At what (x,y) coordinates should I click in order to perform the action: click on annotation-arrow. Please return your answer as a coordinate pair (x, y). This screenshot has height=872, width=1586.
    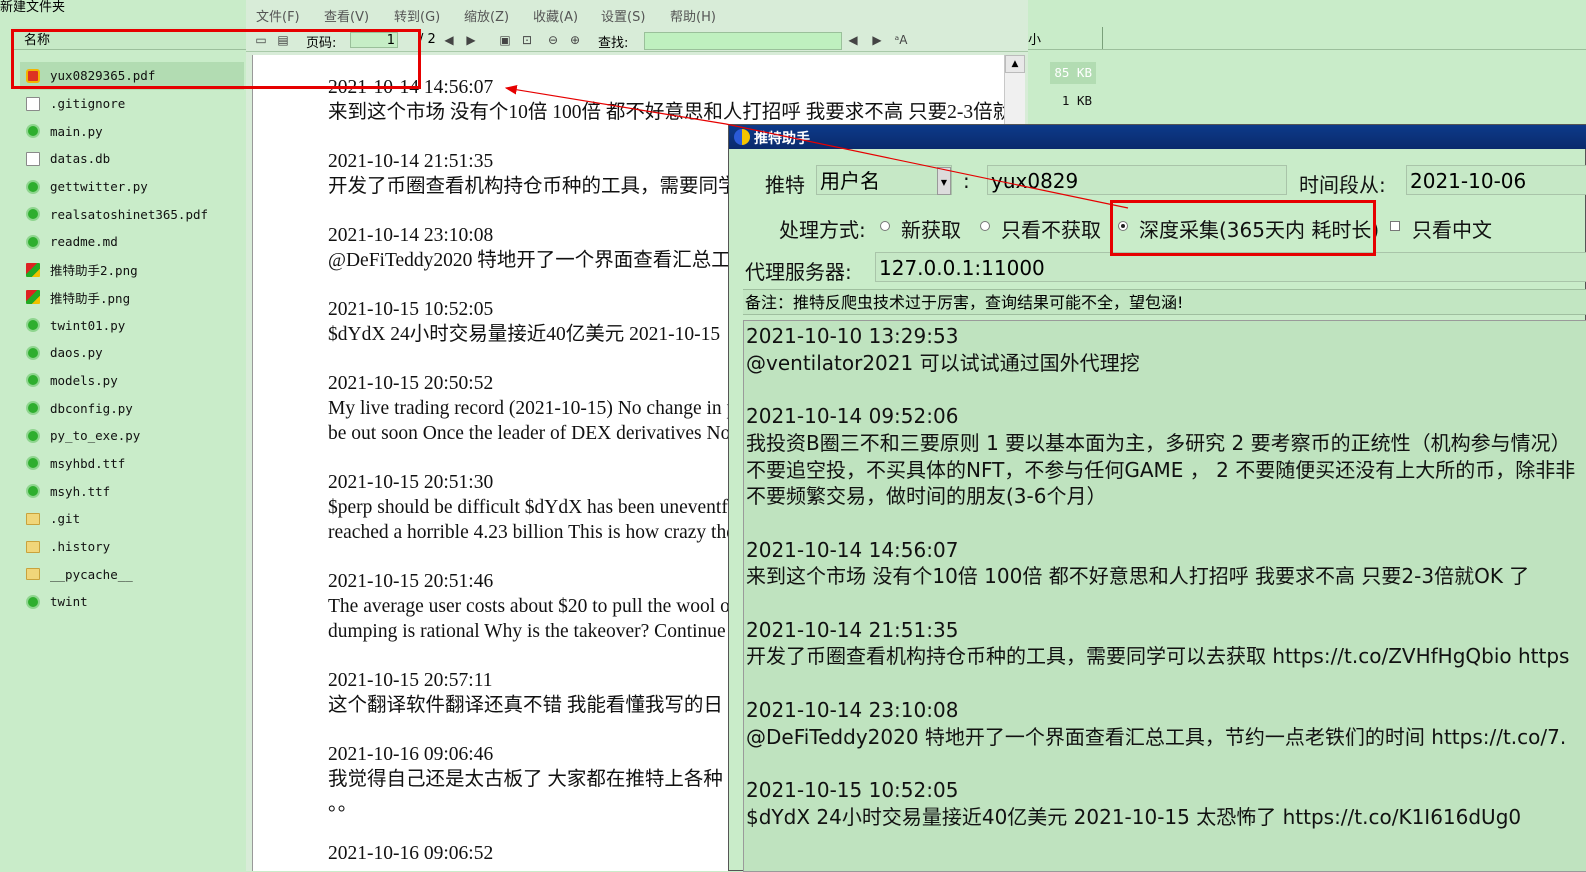
    Looking at the image, I should click on (816, 147).